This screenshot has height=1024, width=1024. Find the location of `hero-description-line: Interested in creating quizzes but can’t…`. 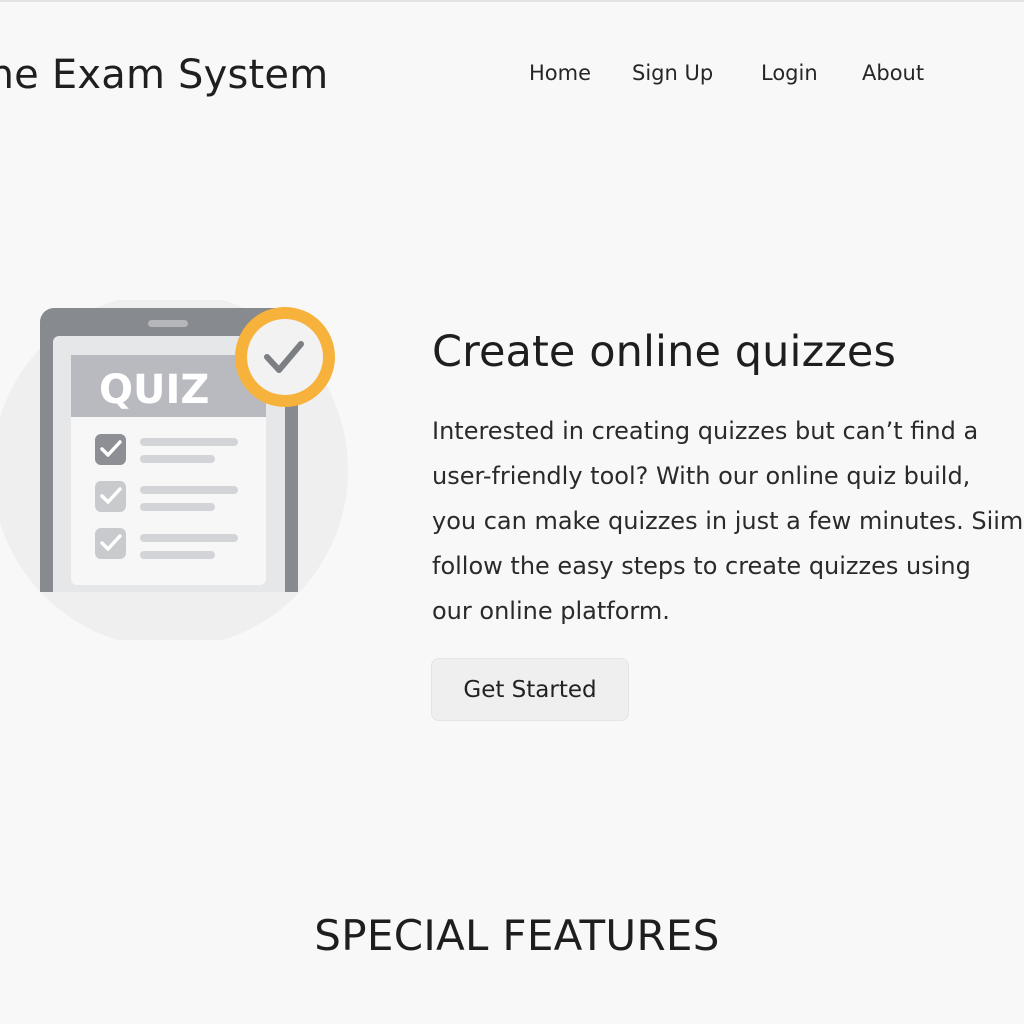

hero-description-line: Interested in creating quizzes but can’t… is located at coordinates (705, 431).